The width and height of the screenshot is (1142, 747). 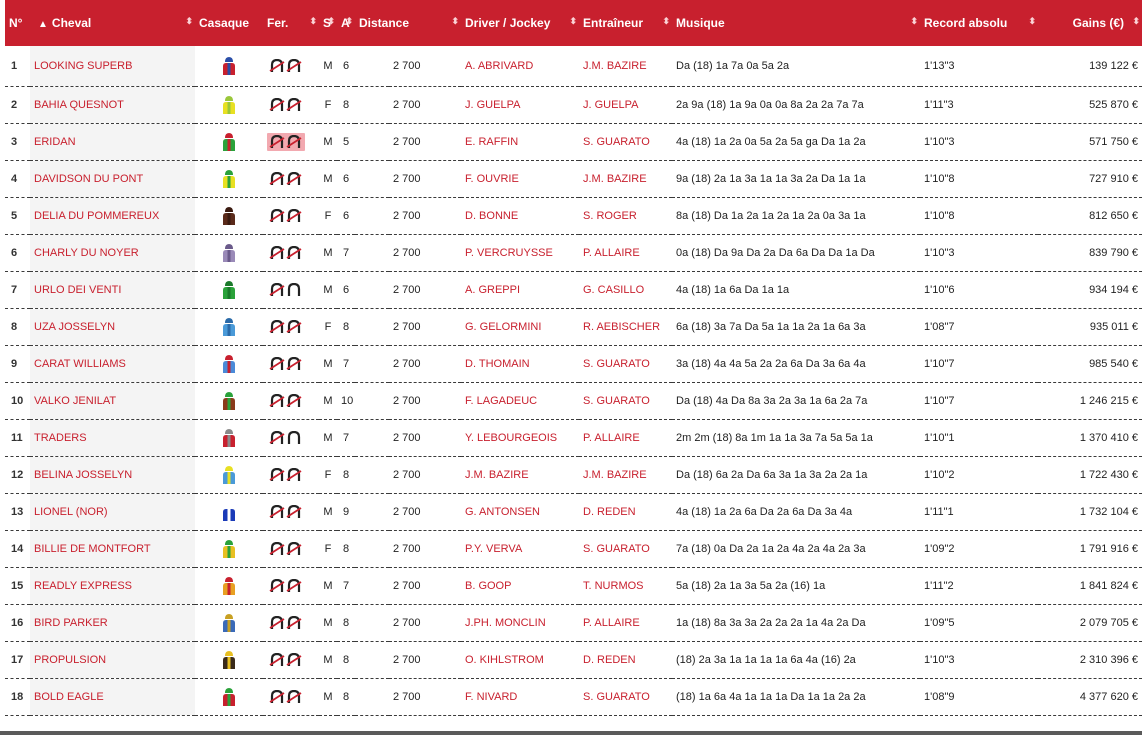 I want to click on col-header-record: Record absolu ⬍, so click(x=979, y=23).